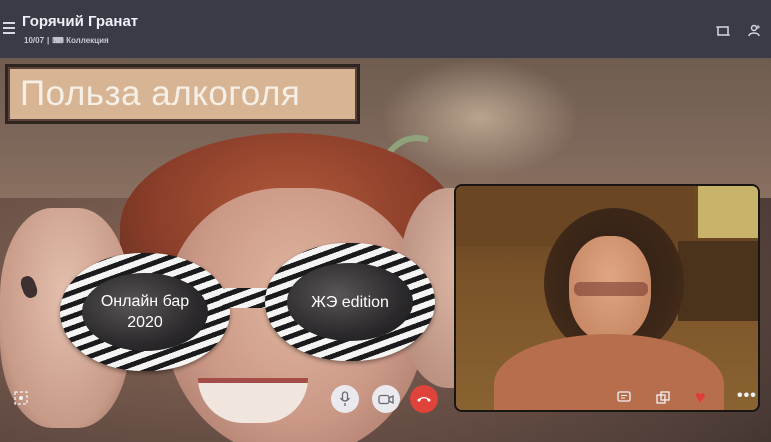 Image resolution: width=771 pixels, height=442 pixels. I want to click on microphone-button, so click(345, 399).